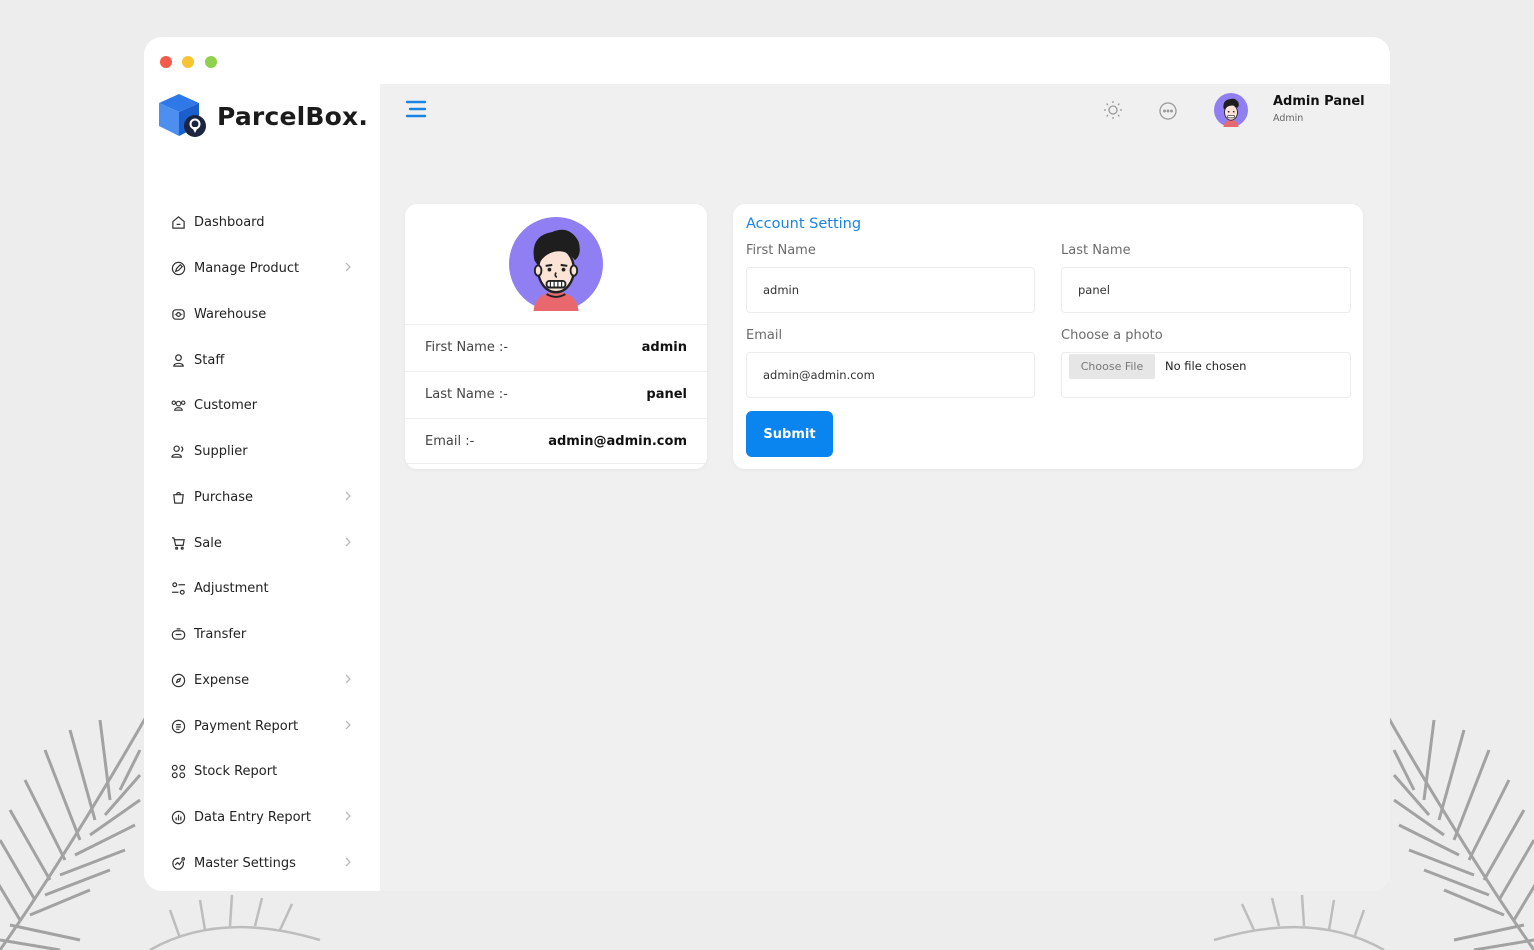 The height and width of the screenshot is (950, 1534). I want to click on sidebar-item-label: Purchase, so click(224, 497).